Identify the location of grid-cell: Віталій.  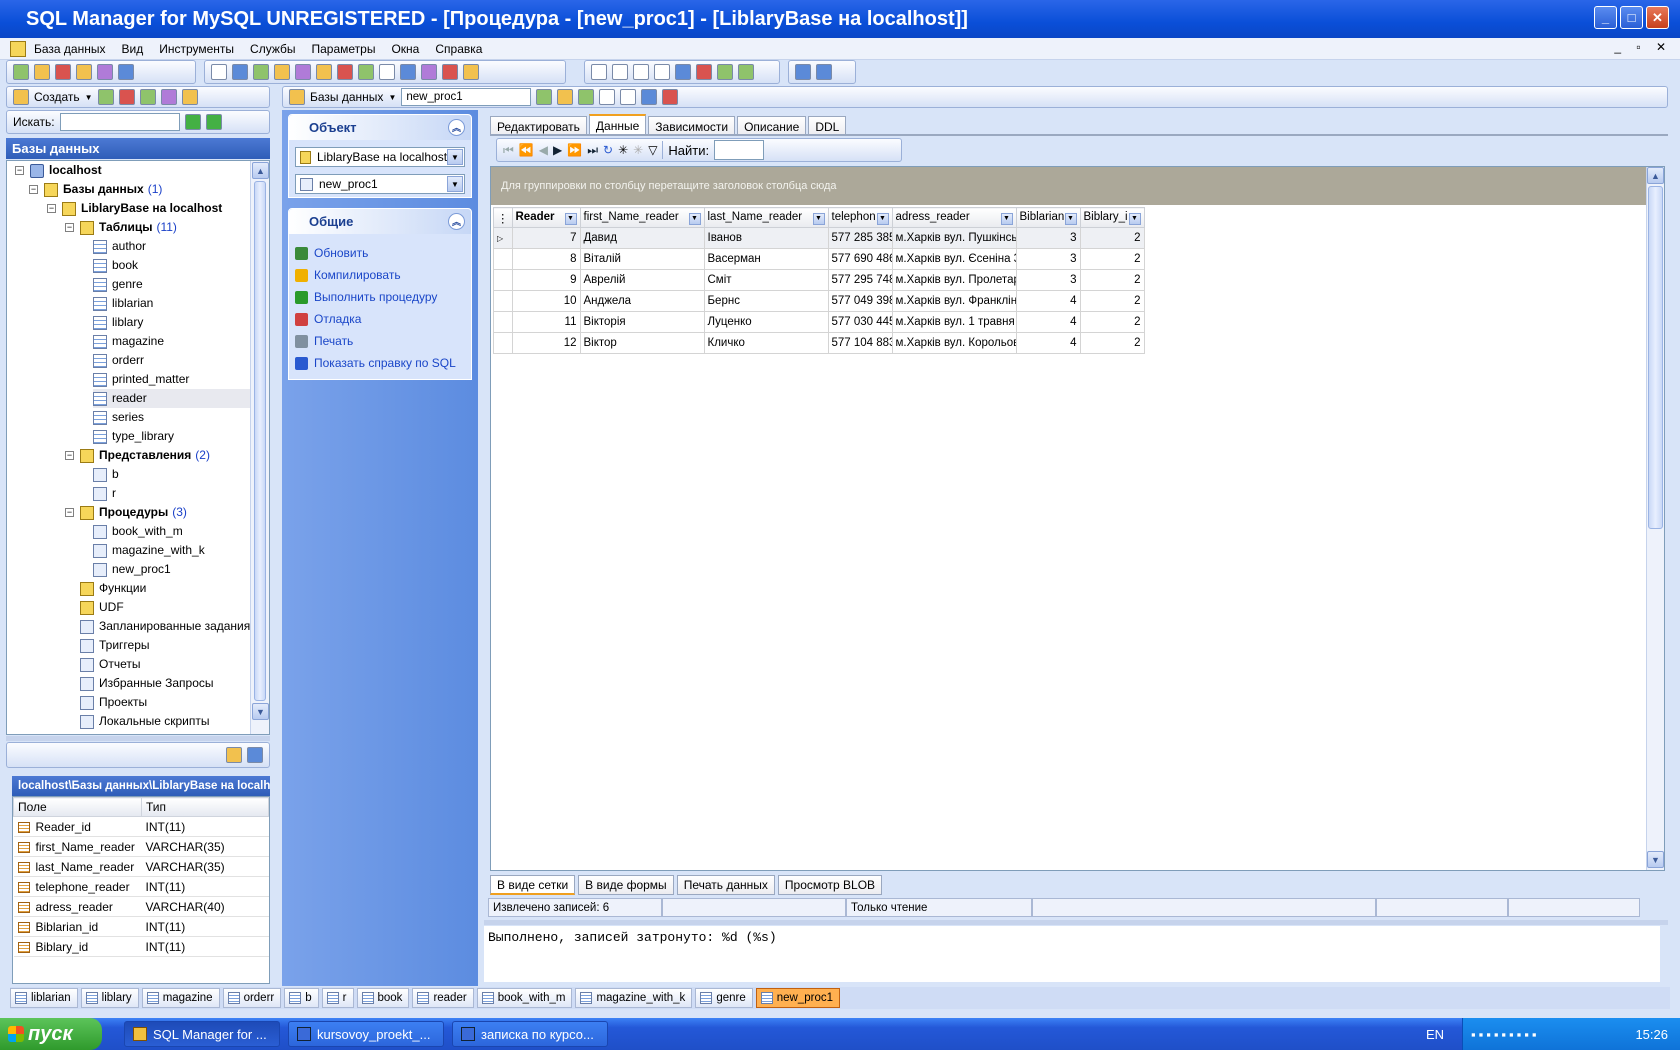
(642, 259).